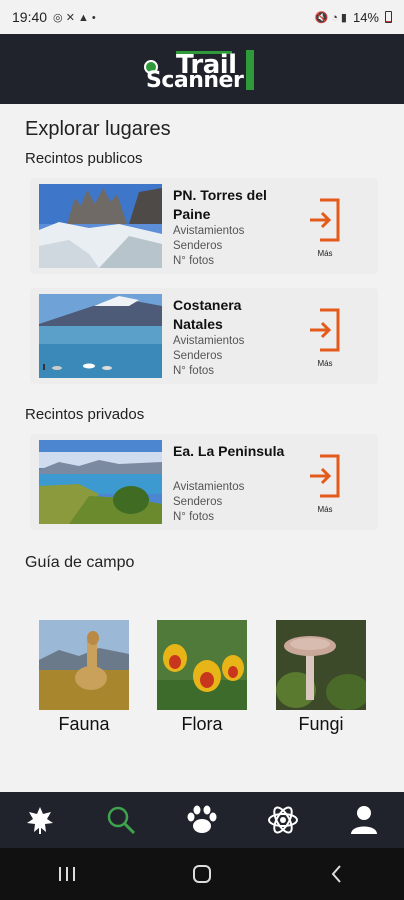 The width and height of the screenshot is (404, 900). What do you see at coordinates (84, 724) in the screenshot?
I see `guide-label: Fauna` at bounding box center [84, 724].